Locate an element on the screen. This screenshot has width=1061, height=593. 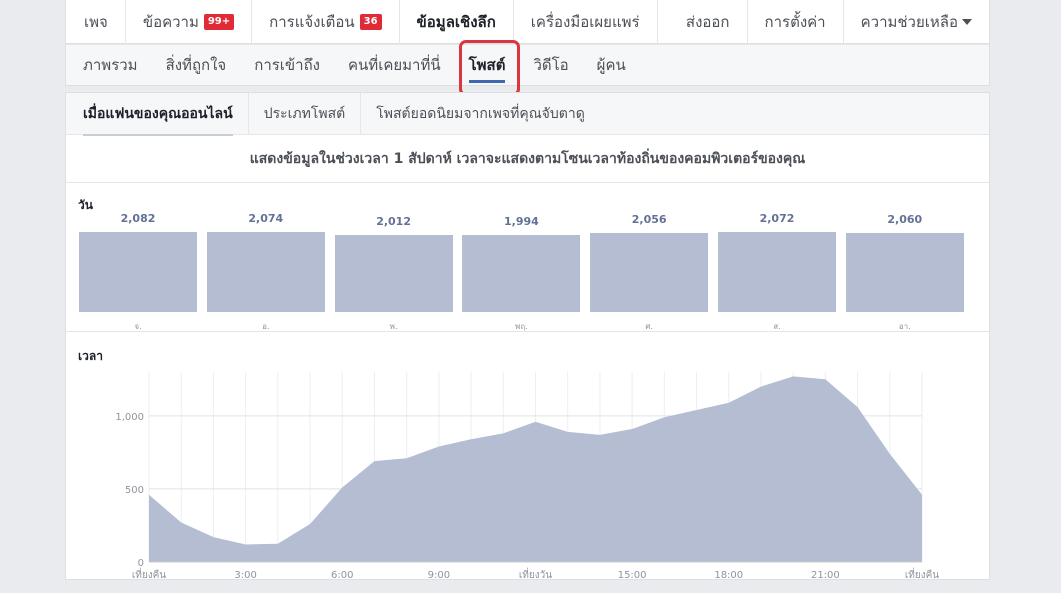
subnav-videos: วิดีโอ is located at coordinates (550, 65).